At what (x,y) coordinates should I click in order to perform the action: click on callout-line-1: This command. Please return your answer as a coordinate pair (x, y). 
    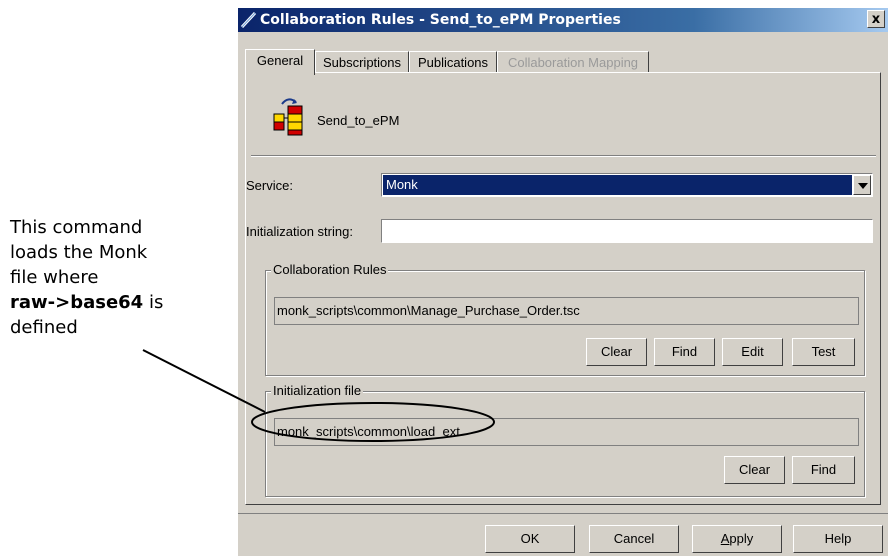
    Looking at the image, I should click on (76, 227).